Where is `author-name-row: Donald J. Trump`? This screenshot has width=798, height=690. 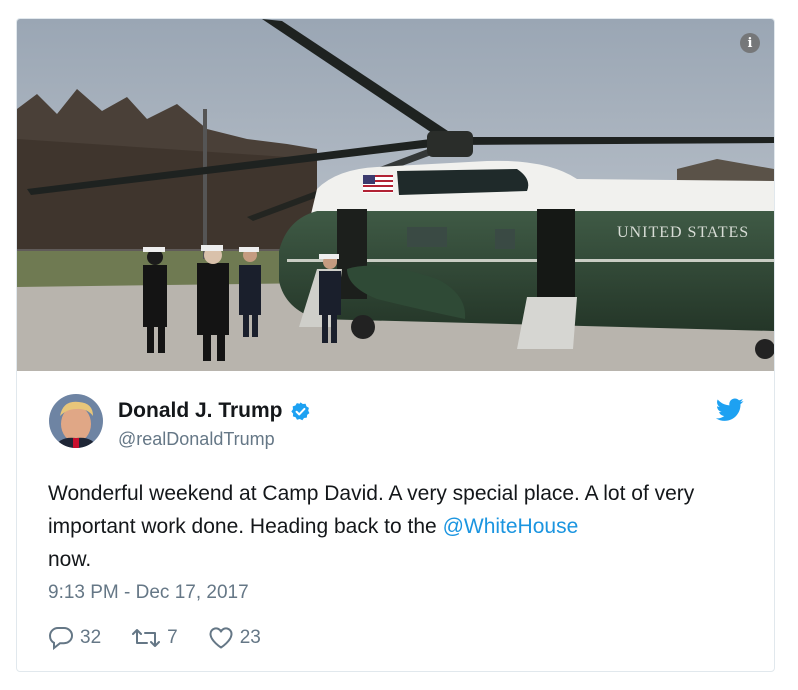
author-name-row: Donald J. Trump is located at coordinates (214, 411).